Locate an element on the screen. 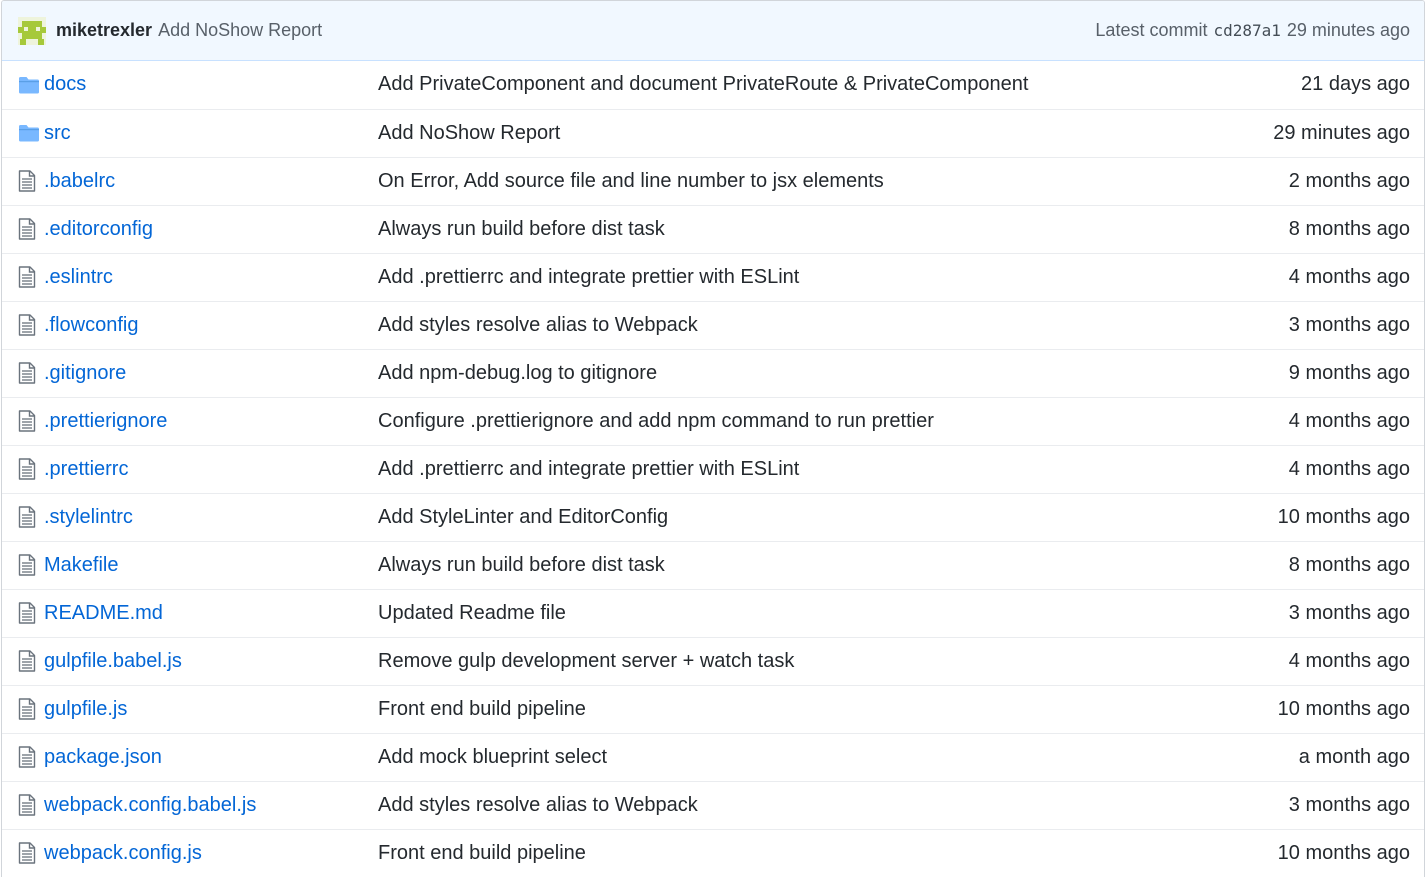 The image size is (1427, 877). file-age: 9 months ago is located at coordinates (1349, 372).